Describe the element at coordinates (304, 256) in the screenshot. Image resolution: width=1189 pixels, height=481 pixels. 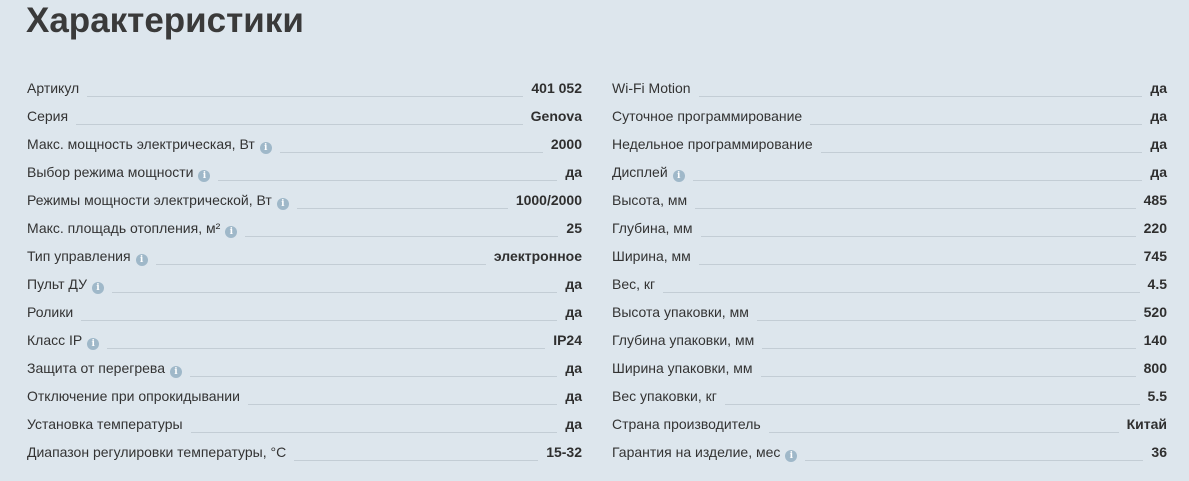
I see `spec-row: Тип управления i электронное` at that location.